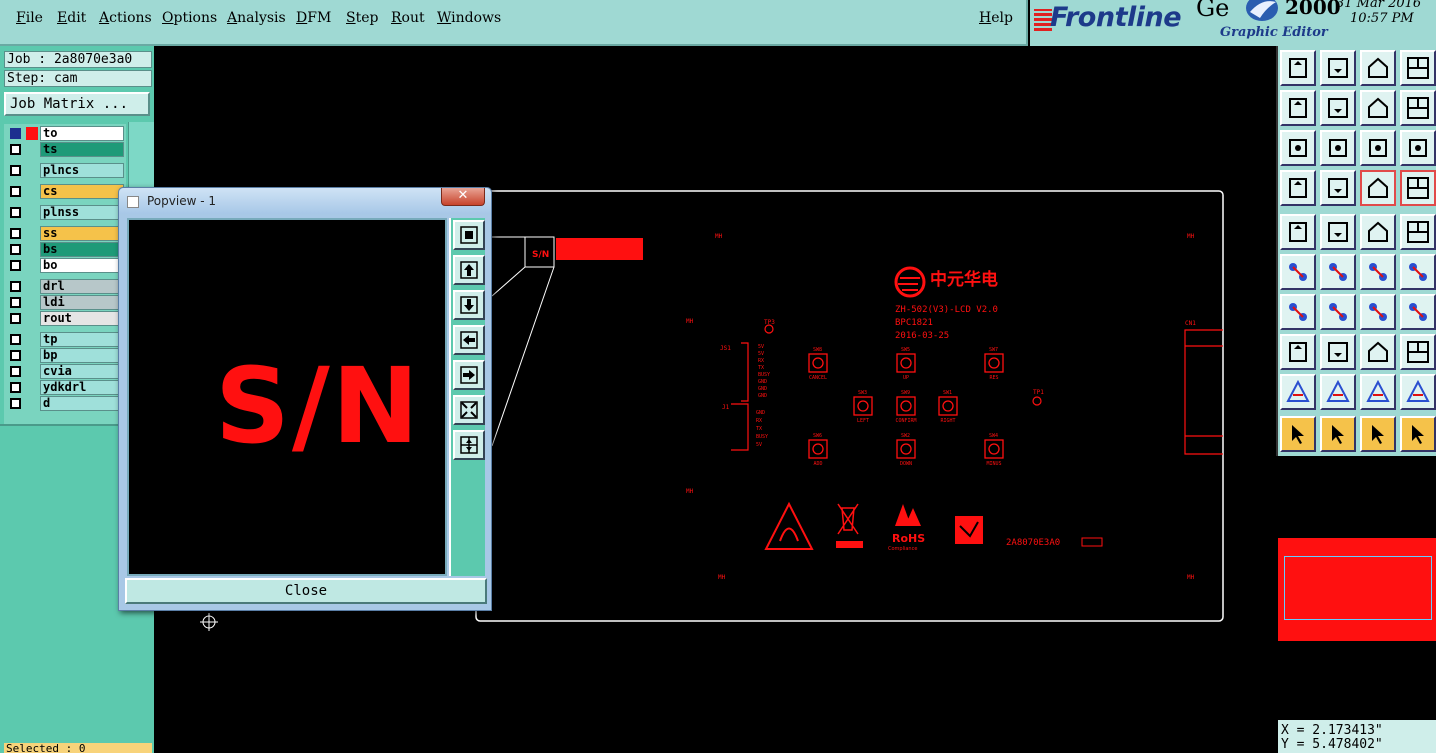  What do you see at coordinates (287, 397) in the screenshot?
I see `popview-zoom-view: S/N` at bounding box center [287, 397].